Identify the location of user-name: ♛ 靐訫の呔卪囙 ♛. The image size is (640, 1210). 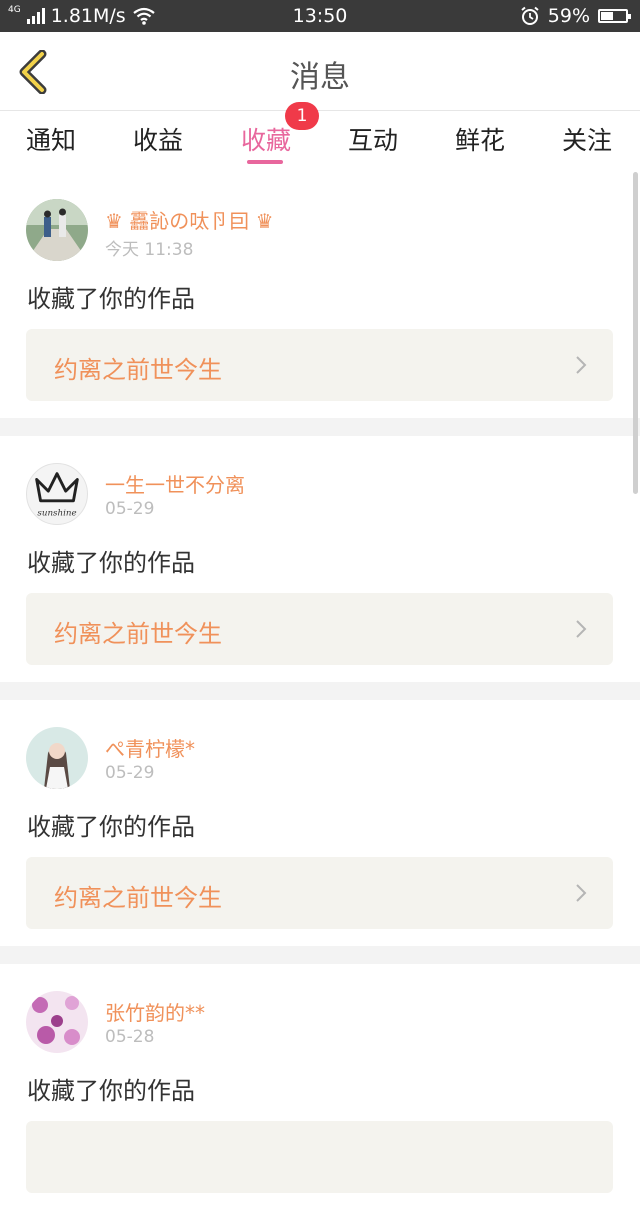
(189, 219).